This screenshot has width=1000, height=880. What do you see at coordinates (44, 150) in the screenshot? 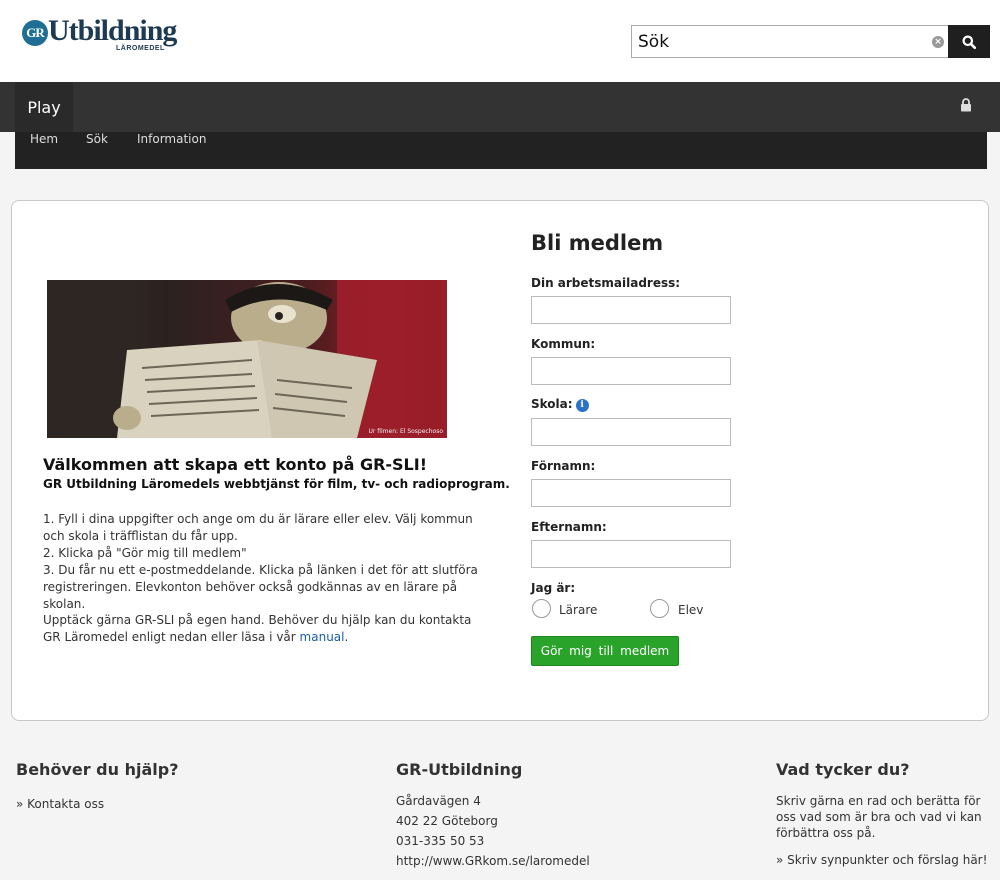
I see `nav-item-hem: Hem` at bounding box center [44, 150].